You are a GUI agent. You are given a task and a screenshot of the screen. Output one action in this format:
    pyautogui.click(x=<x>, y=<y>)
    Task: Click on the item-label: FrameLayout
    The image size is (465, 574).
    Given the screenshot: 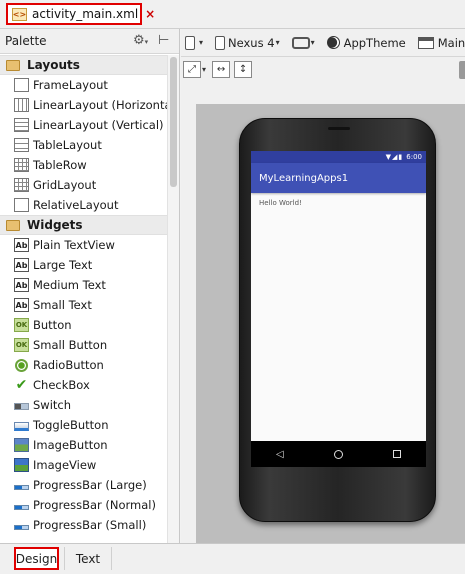 What is the action you would take?
    pyautogui.click(x=70, y=85)
    